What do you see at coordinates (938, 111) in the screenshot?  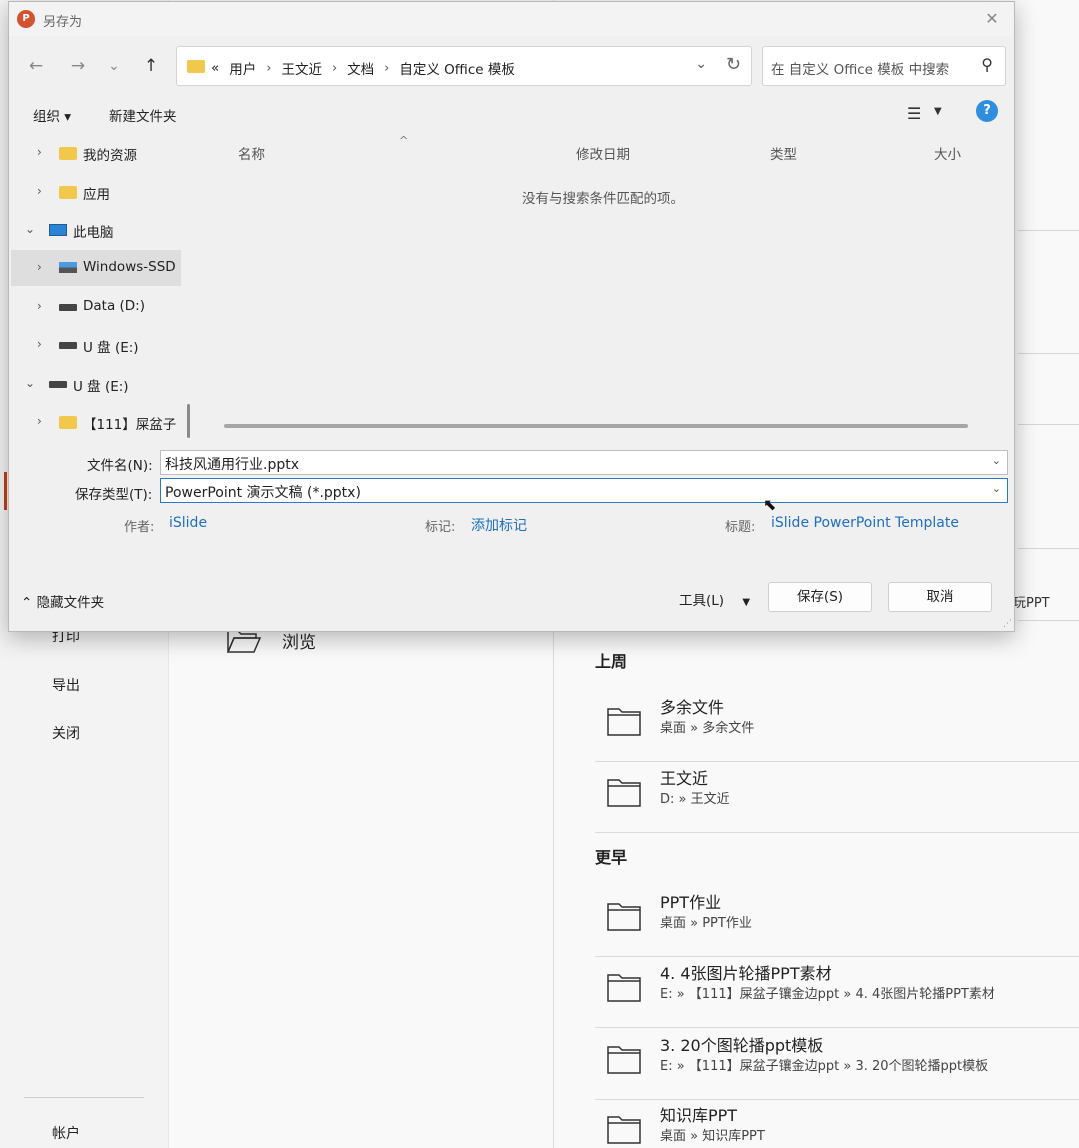 I see `view-dropdown-icon: ▼` at bounding box center [938, 111].